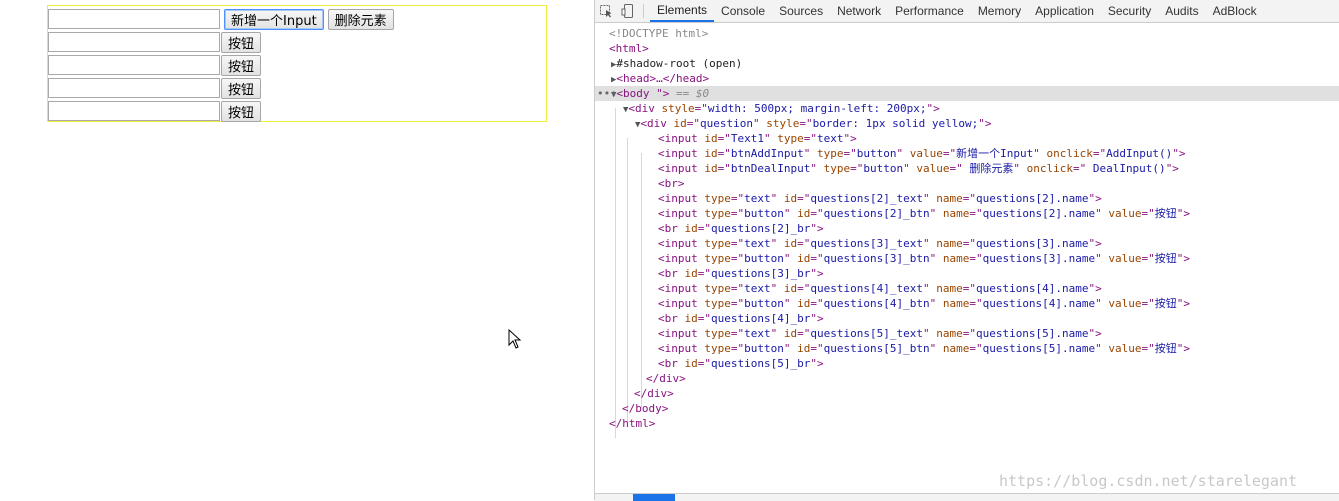  I want to click on question-3-text-input, so click(134, 65).